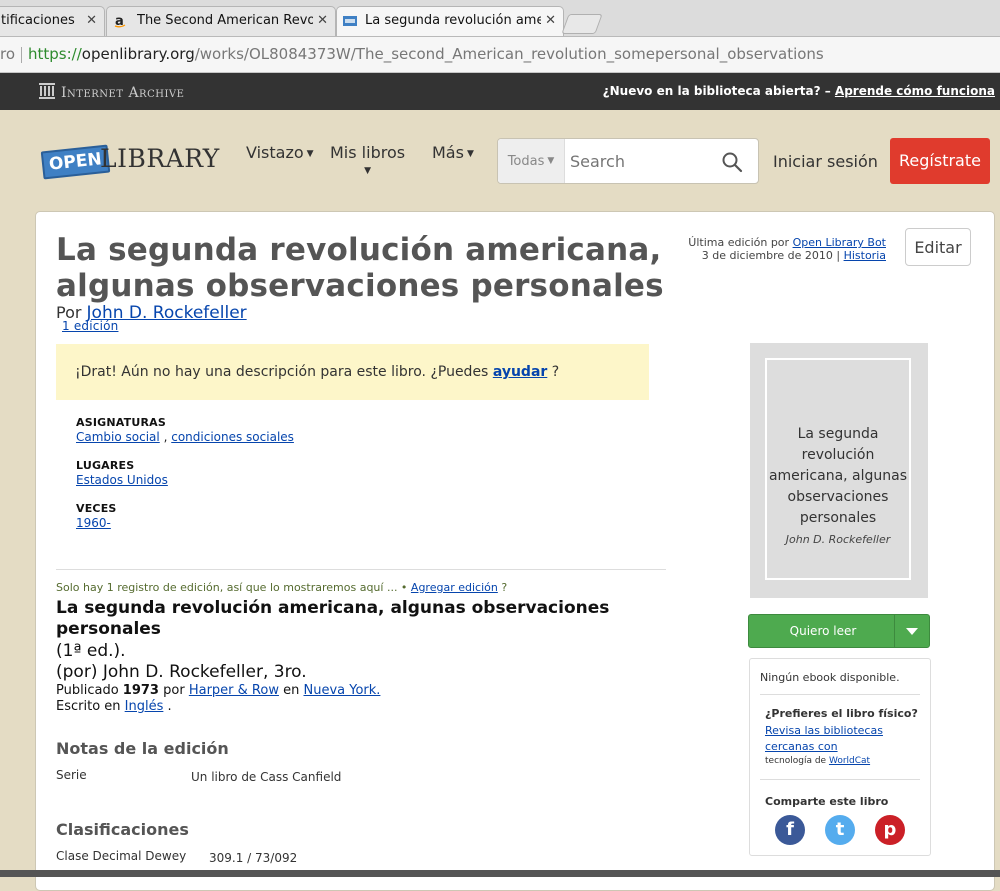  Describe the element at coordinates (839, 242) in the screenshot. I see `last-edit-user-link: Open Library Bot` at that location.